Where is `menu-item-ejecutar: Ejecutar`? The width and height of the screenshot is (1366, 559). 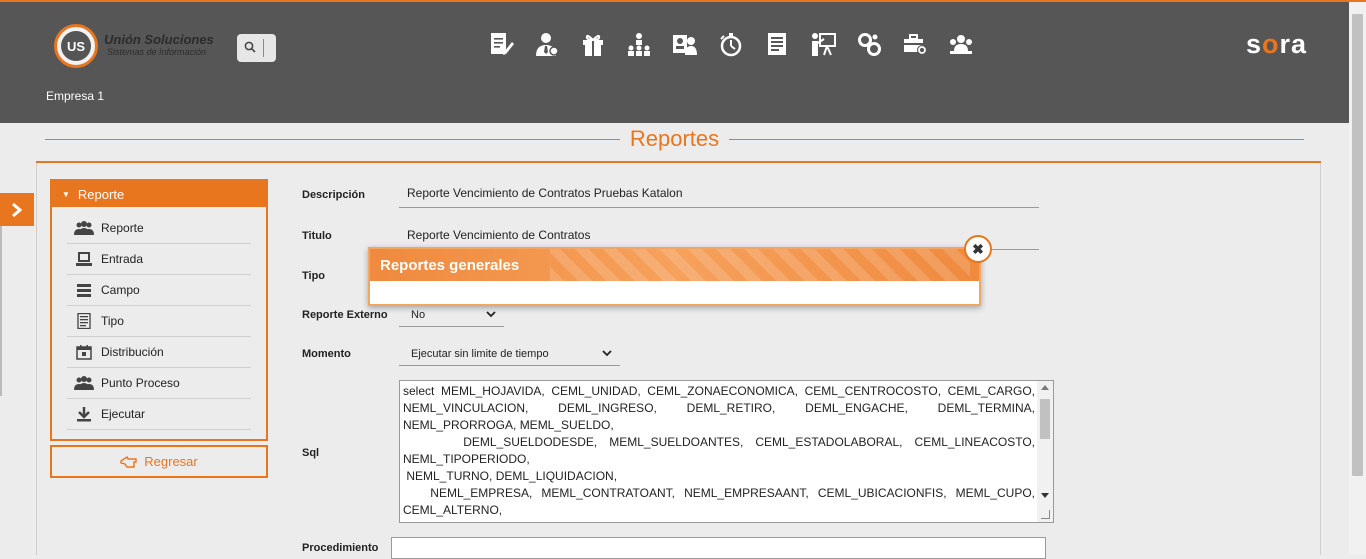
menu-item-ejecutar: Ejecutar is located at coordinates (159, 414).